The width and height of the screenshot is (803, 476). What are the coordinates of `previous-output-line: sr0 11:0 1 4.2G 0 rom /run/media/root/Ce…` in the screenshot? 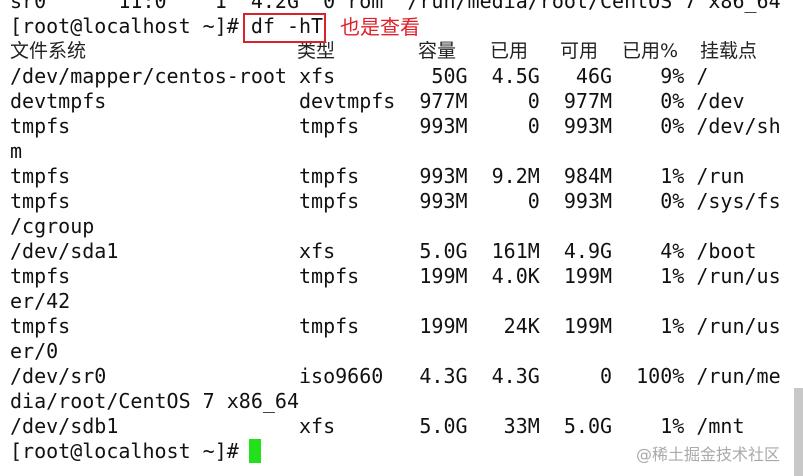 It's located at (395, 6).